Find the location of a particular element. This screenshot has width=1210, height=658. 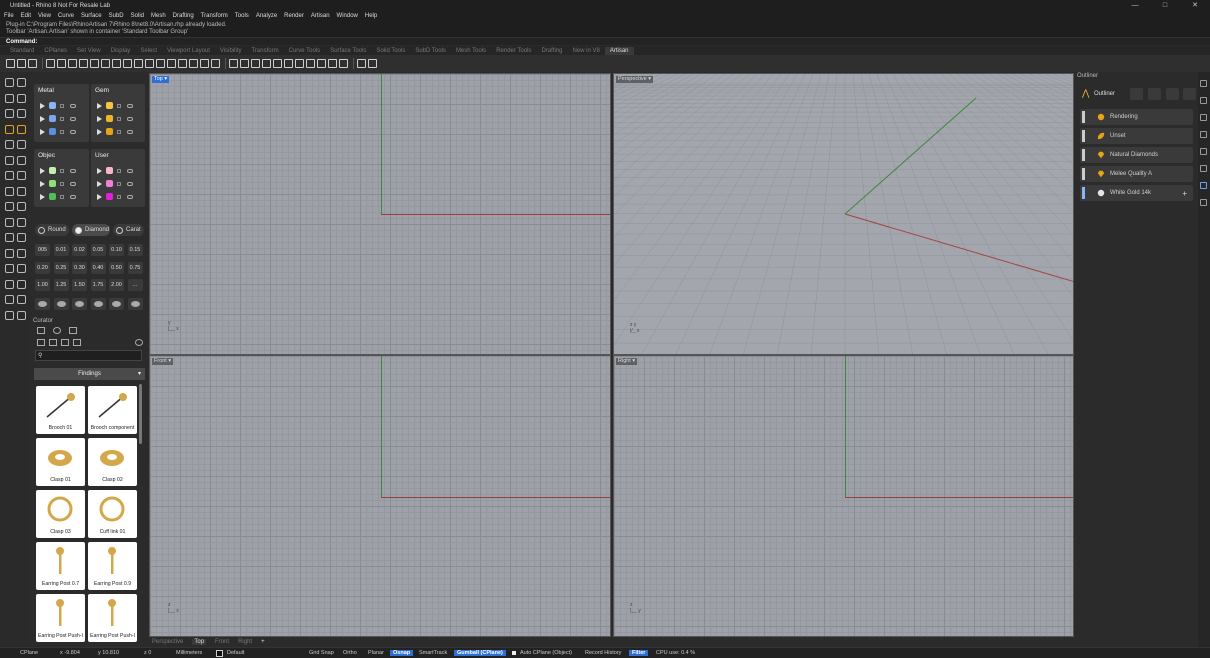

curve-c-icon is located at coordinates (233, 63).